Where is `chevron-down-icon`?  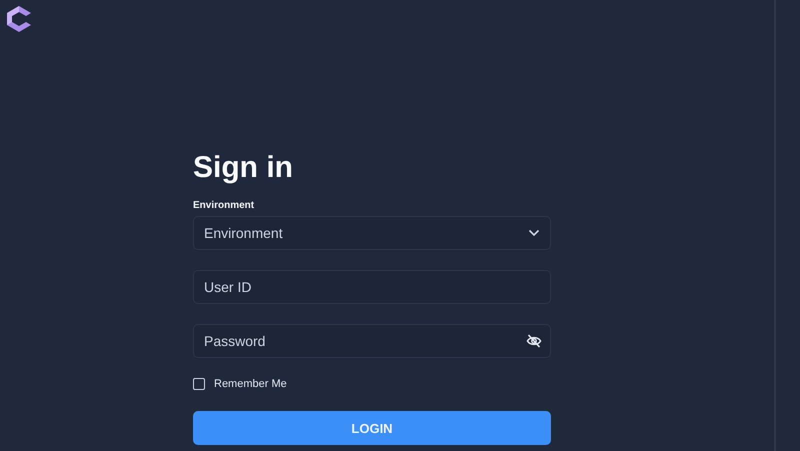
chevron-down-icon is located at coordinates (534, 233).